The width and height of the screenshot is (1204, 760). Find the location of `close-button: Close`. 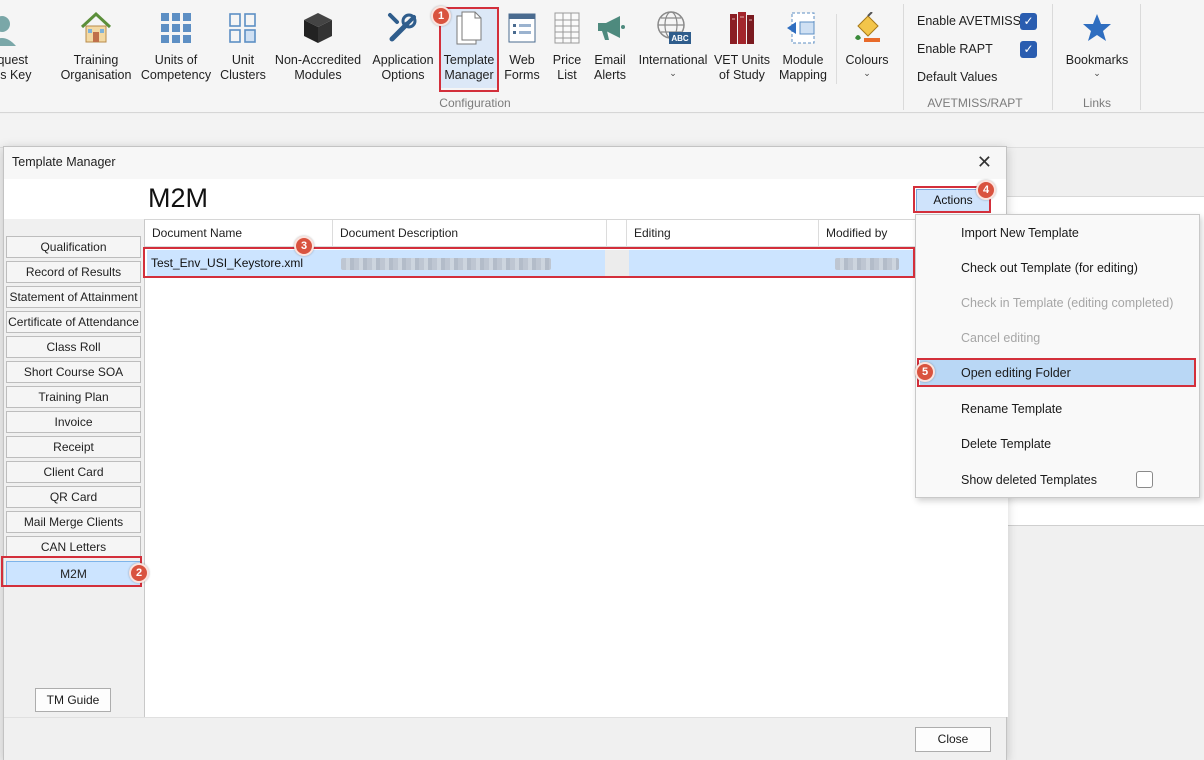

close-button: Close is located at coordinates (953, 739).